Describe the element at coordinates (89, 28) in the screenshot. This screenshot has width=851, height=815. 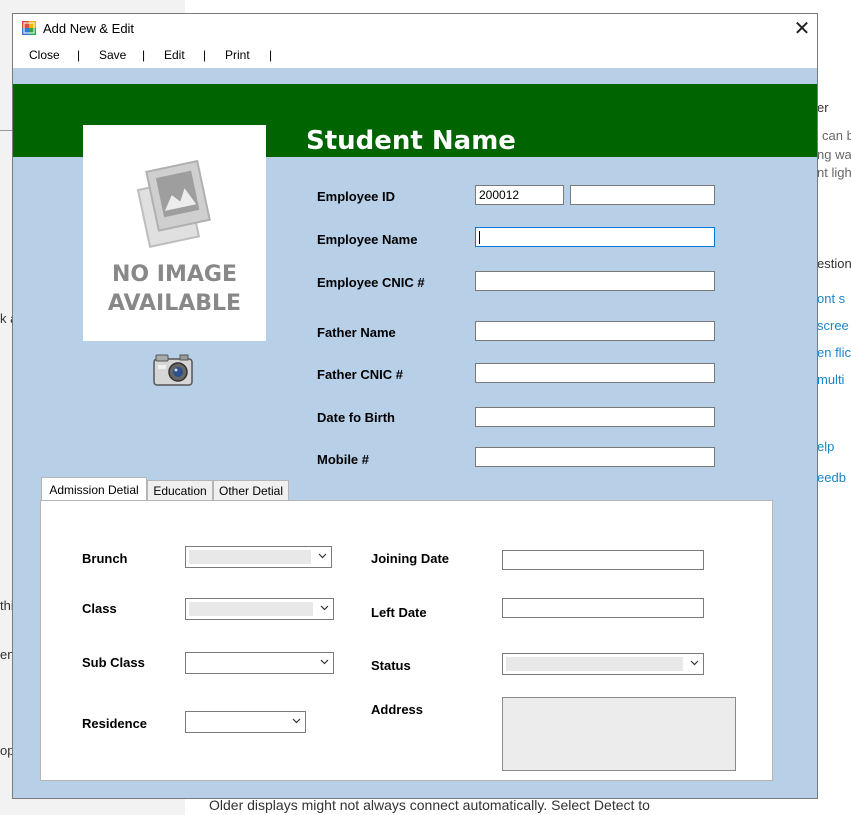
I see `window-title: Add New & Edit` at that location.